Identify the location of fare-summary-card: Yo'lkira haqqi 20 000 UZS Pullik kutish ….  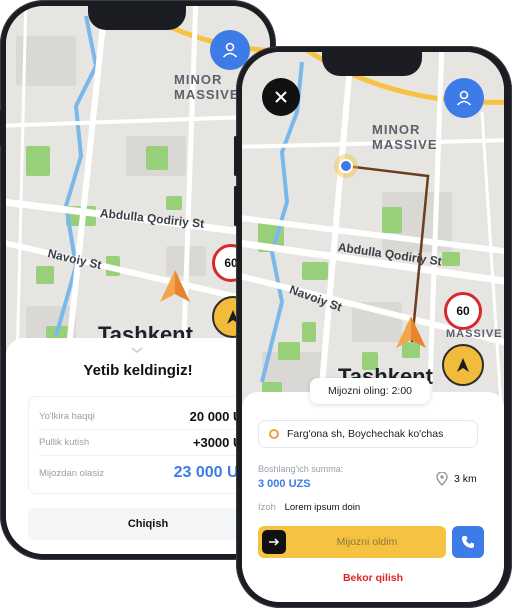
(149, 445).